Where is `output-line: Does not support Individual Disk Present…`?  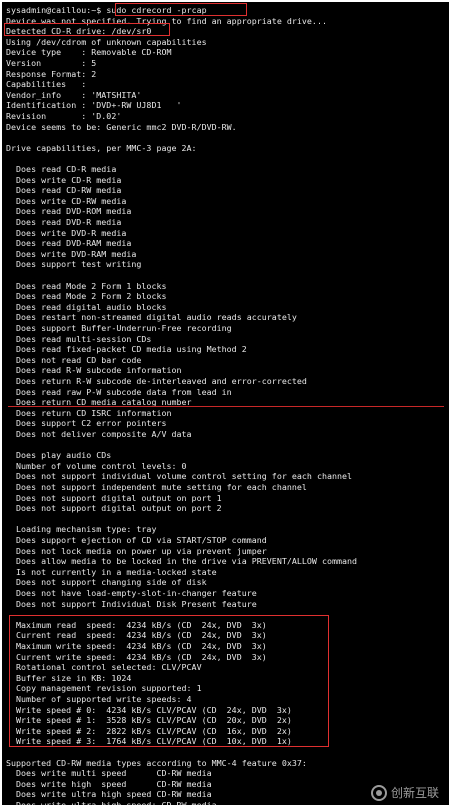
output-line: Does not support Individual Disk Present… is located at coordinates (131, 603).